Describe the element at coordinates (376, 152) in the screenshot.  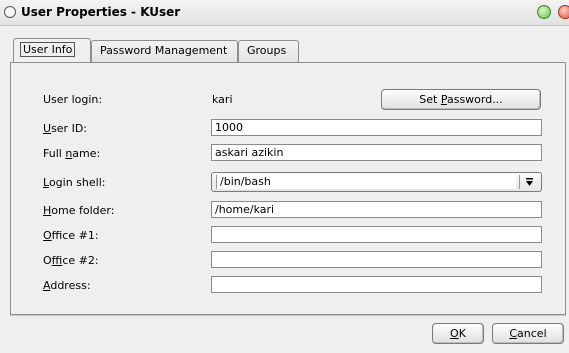
I see `full-name-field: askari azikin` at that location.